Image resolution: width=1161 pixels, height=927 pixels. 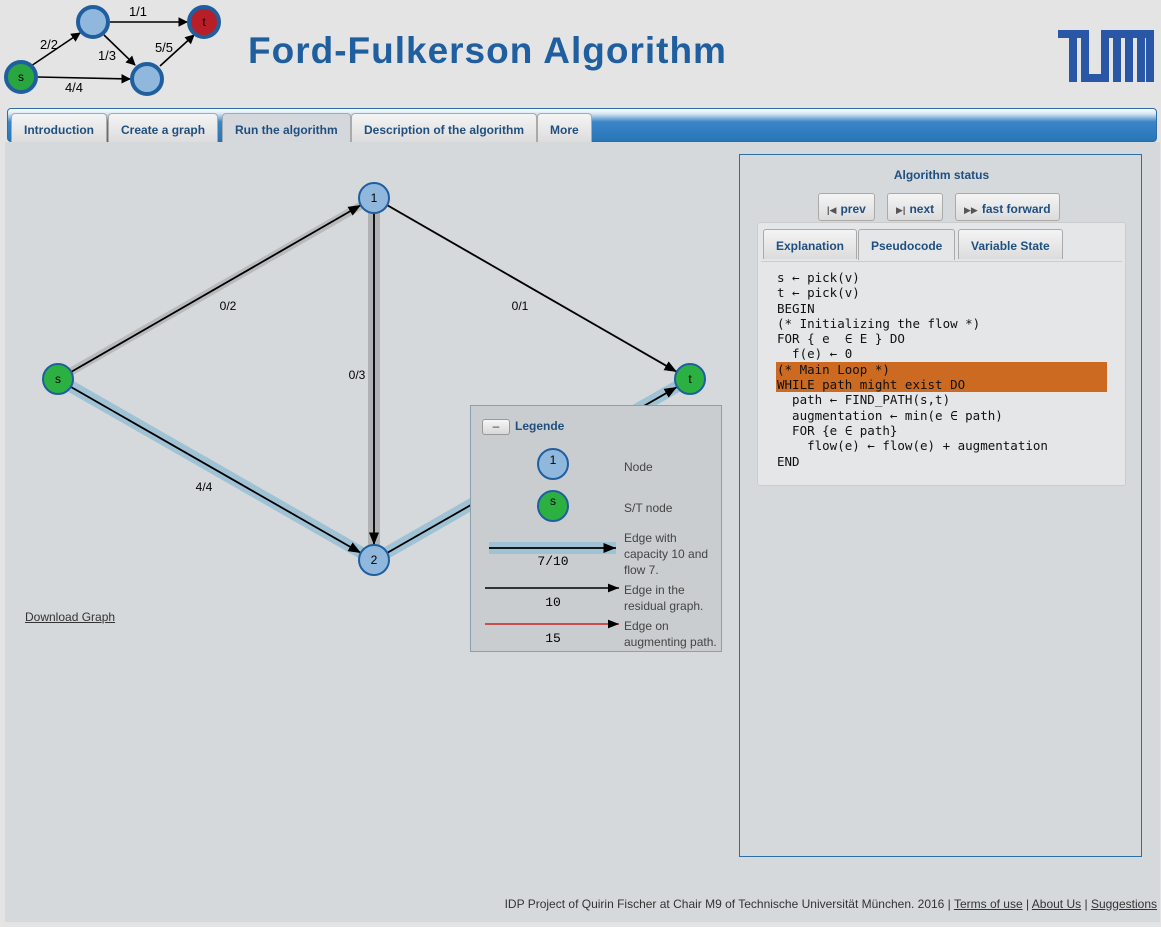 What do you see at coordinates (553, 501) in the screenshot?
I see `legend-st-node-sample: s` at bounding box center [553, 501].